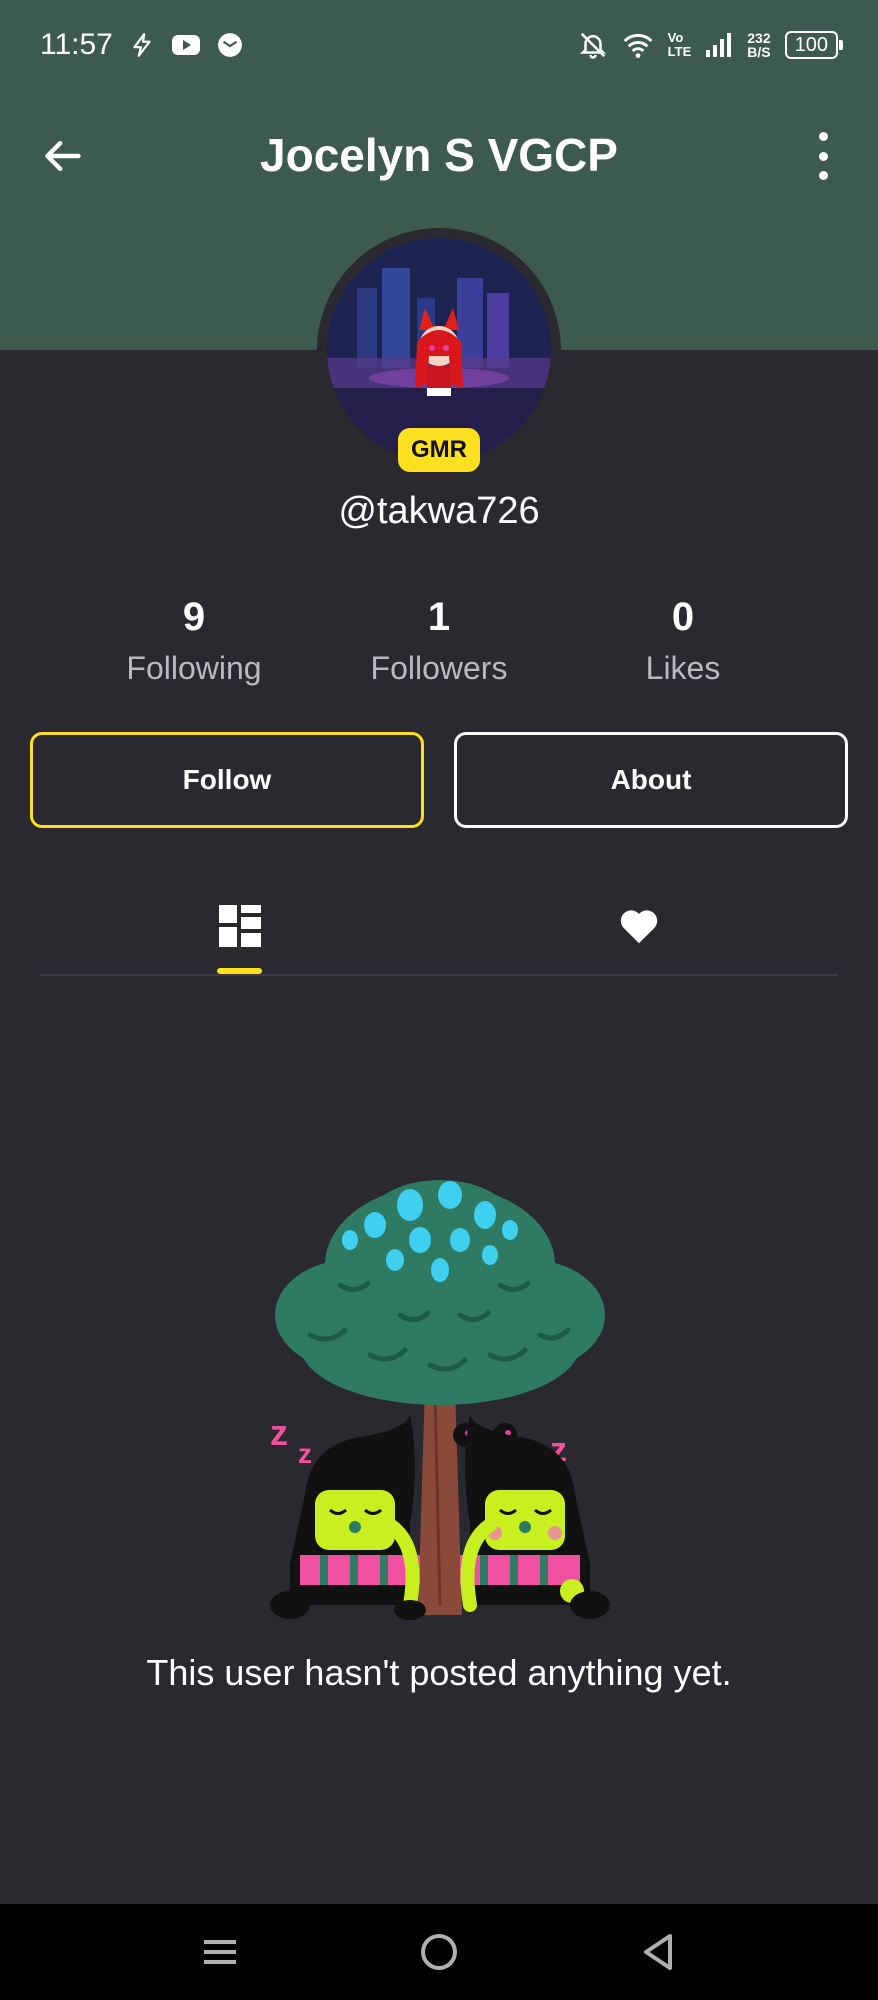 The image size is (878, 2000). I want to click on page-title: Jocelyn S VGCP, so click(439, 155).